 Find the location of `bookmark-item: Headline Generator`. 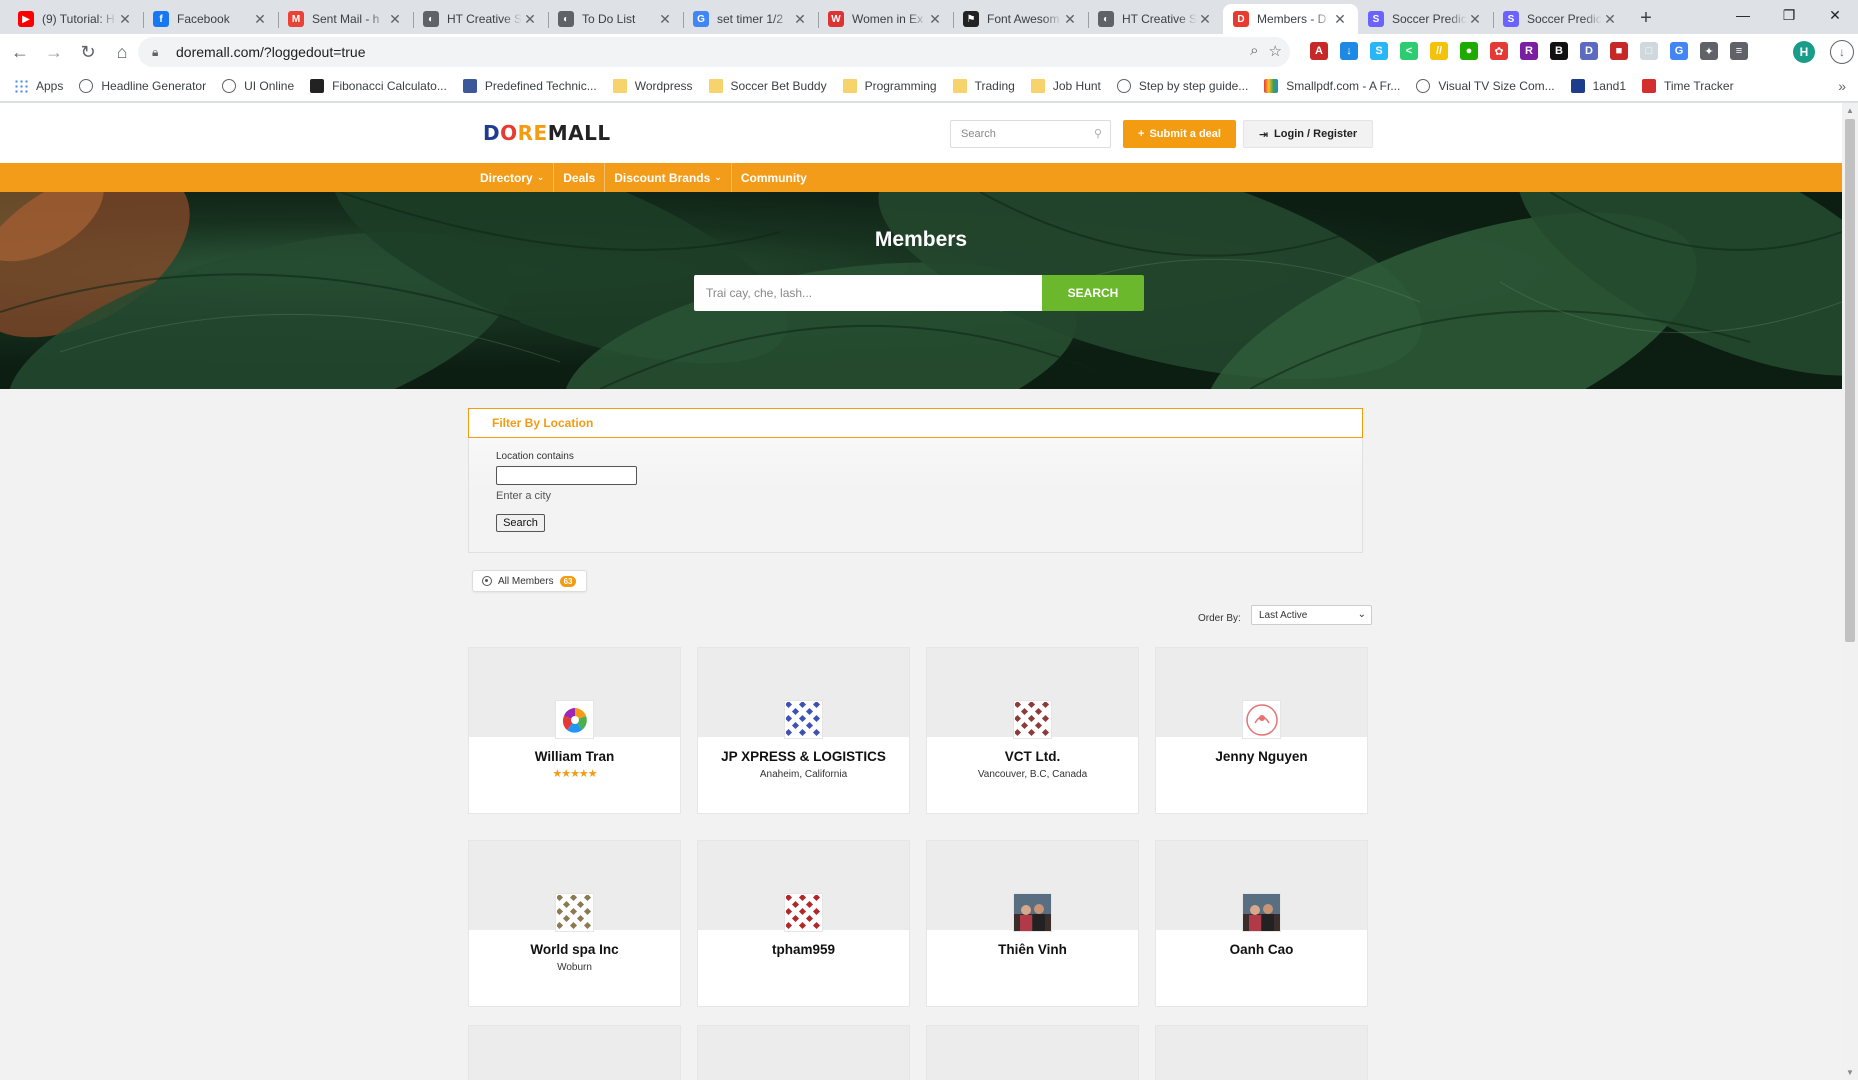

bookmark-item: Headline Generator is located at coordinates (142, 85).